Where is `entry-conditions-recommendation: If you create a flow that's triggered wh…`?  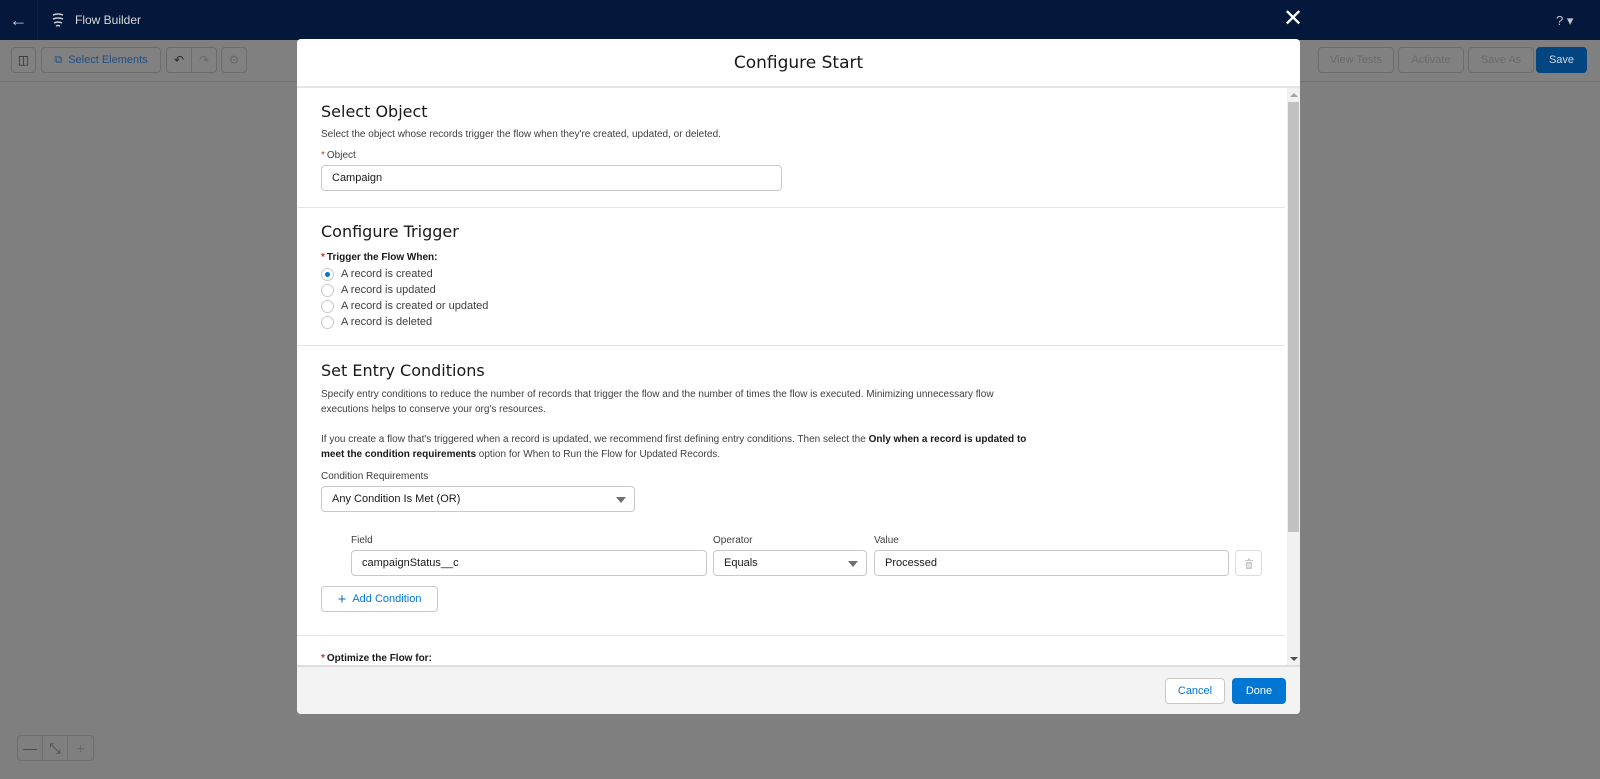
entry-conditions-recommendation: If you create a flow that's triggered wh… is located at coordinates (676, 447).